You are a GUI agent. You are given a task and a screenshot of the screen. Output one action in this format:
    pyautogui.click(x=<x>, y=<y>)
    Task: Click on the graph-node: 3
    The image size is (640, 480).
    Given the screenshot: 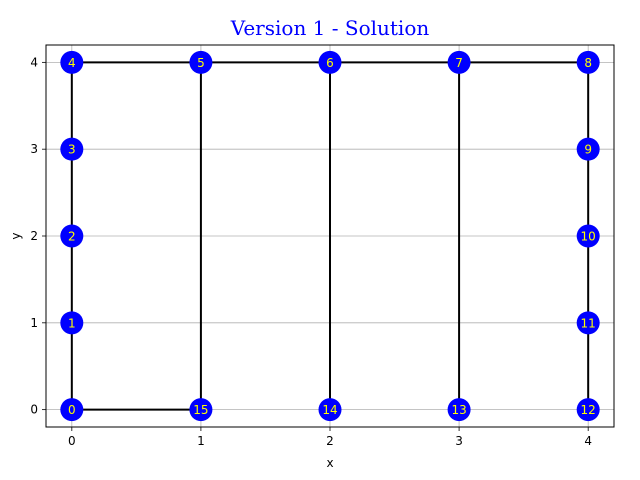 What is the action you would take?
    pyautogui.click(x=72, y=149)
    